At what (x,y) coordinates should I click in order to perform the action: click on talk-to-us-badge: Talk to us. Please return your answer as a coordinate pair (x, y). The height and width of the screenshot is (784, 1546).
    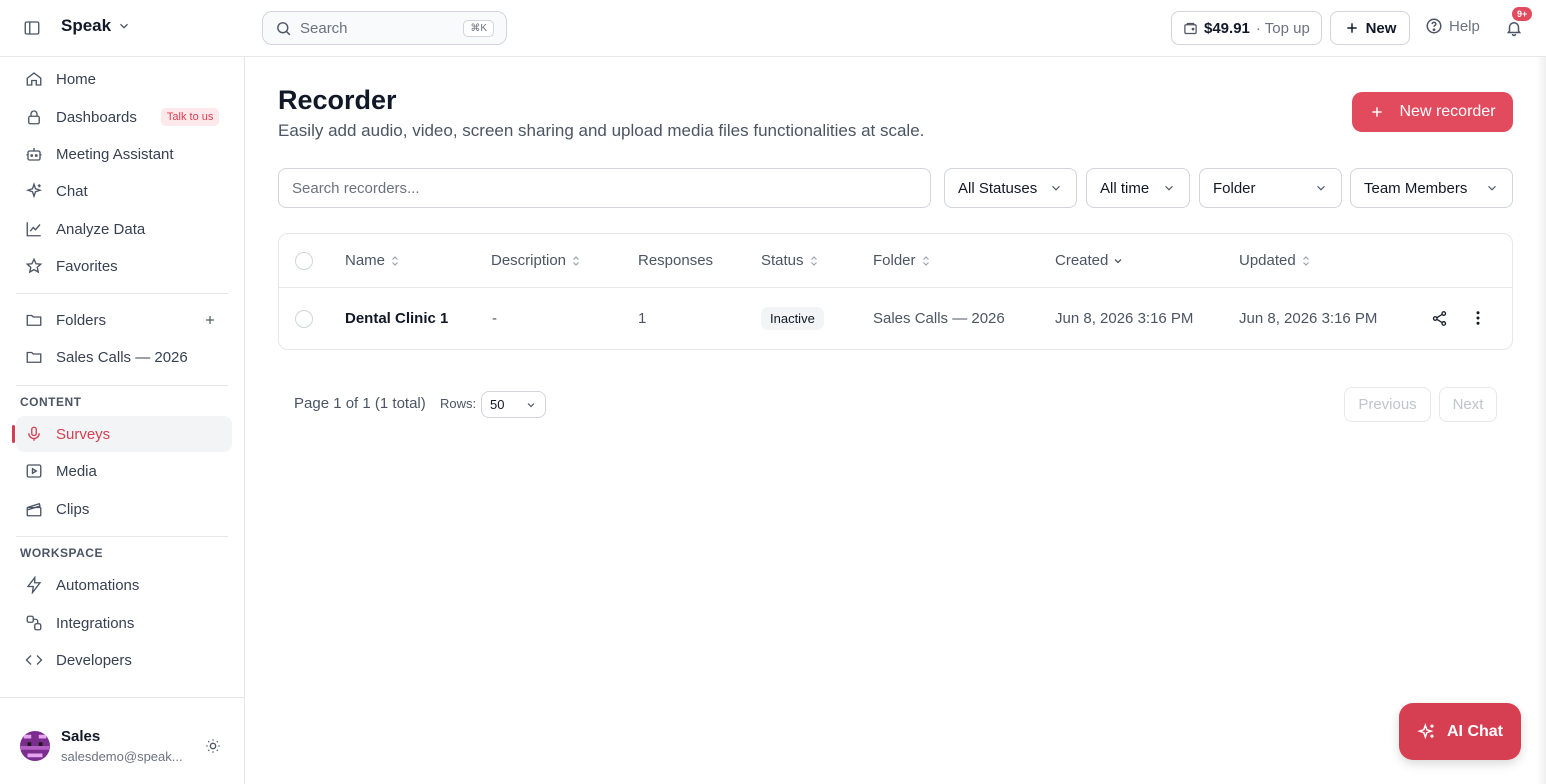
    Looking at the image, I should click on (190, 117).